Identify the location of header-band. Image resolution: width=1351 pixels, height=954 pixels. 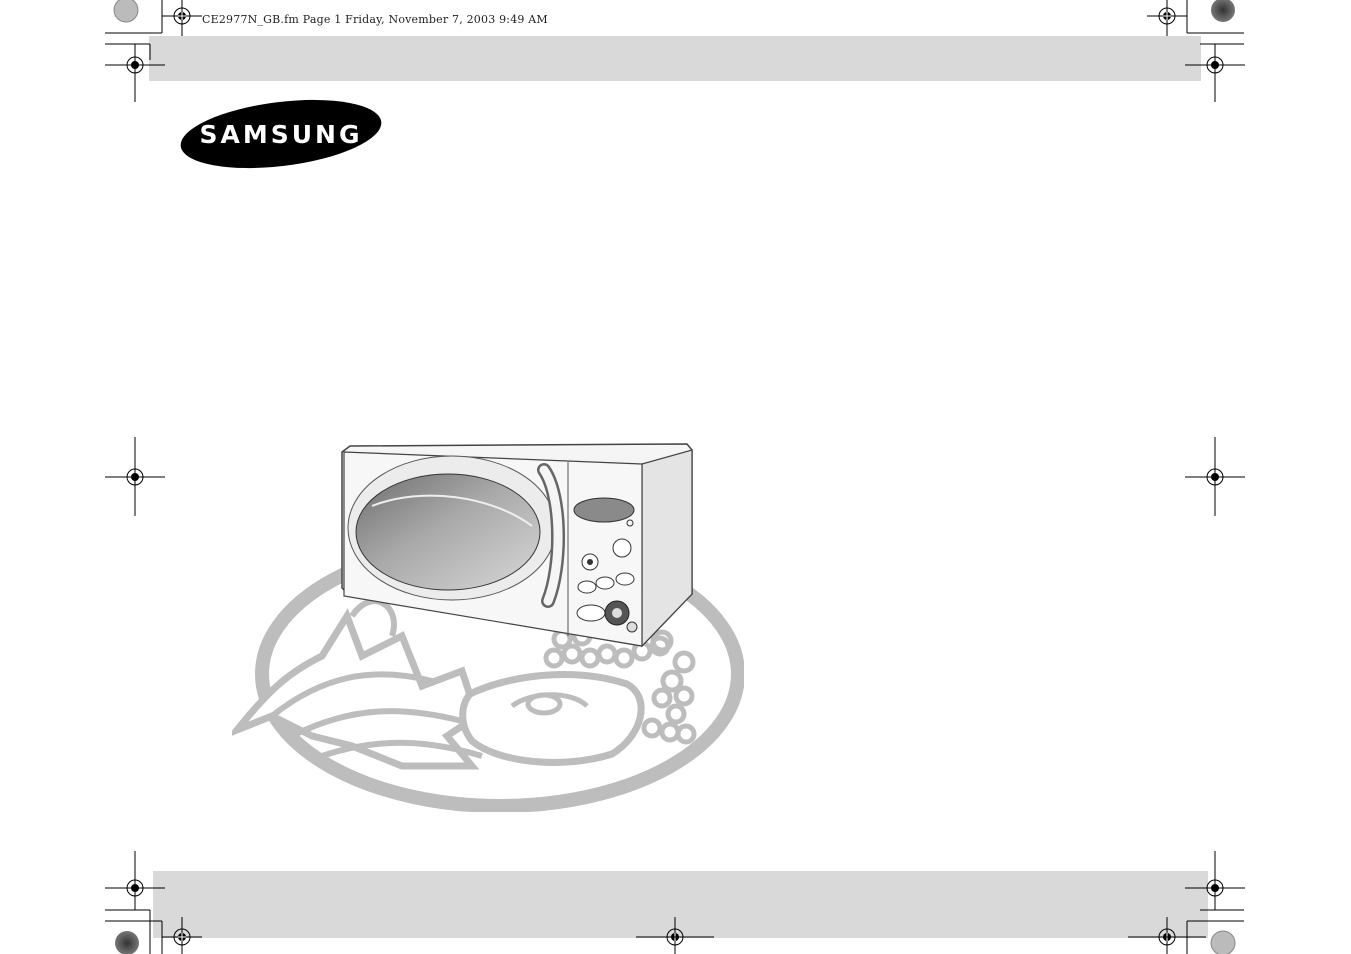
(675, 58).